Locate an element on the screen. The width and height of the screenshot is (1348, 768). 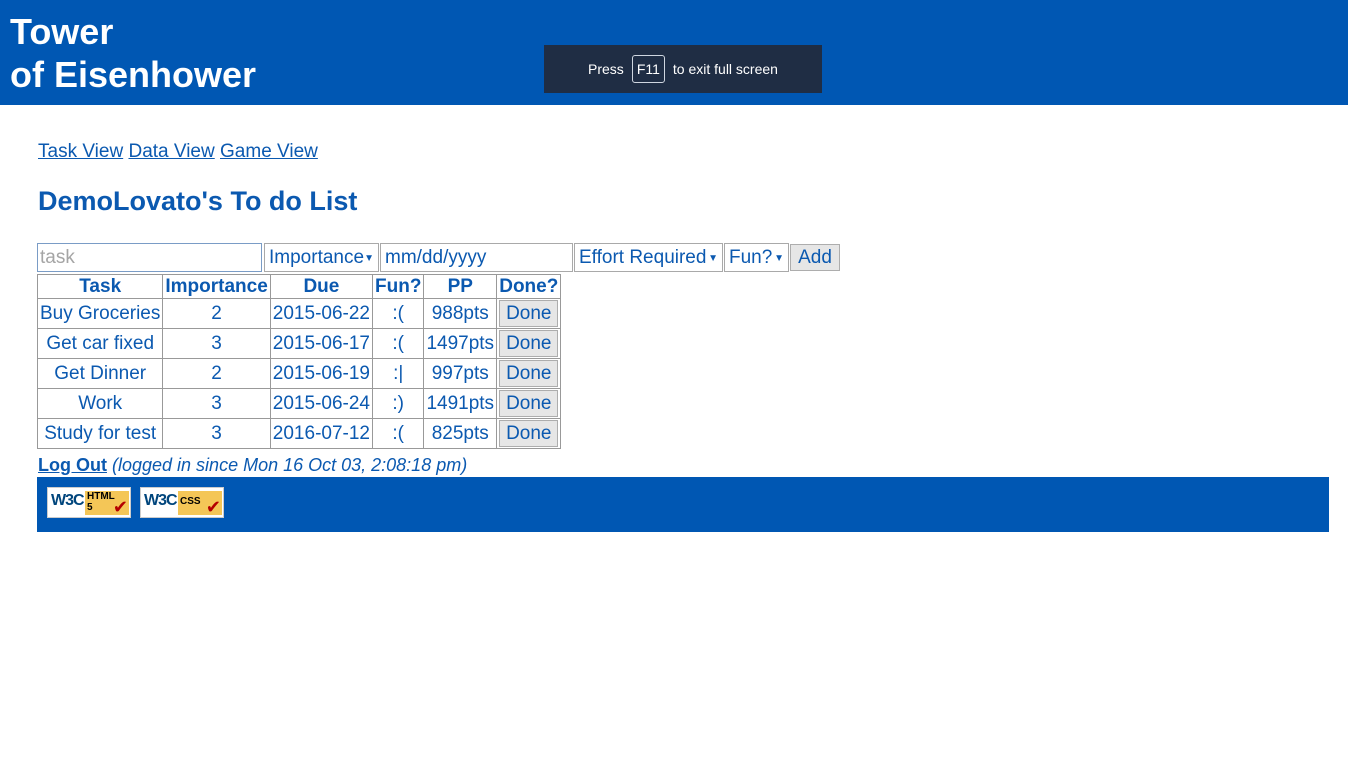
table-header-row: Task Importance Due Fun? PP Done? is located at coordinates (299, 286).